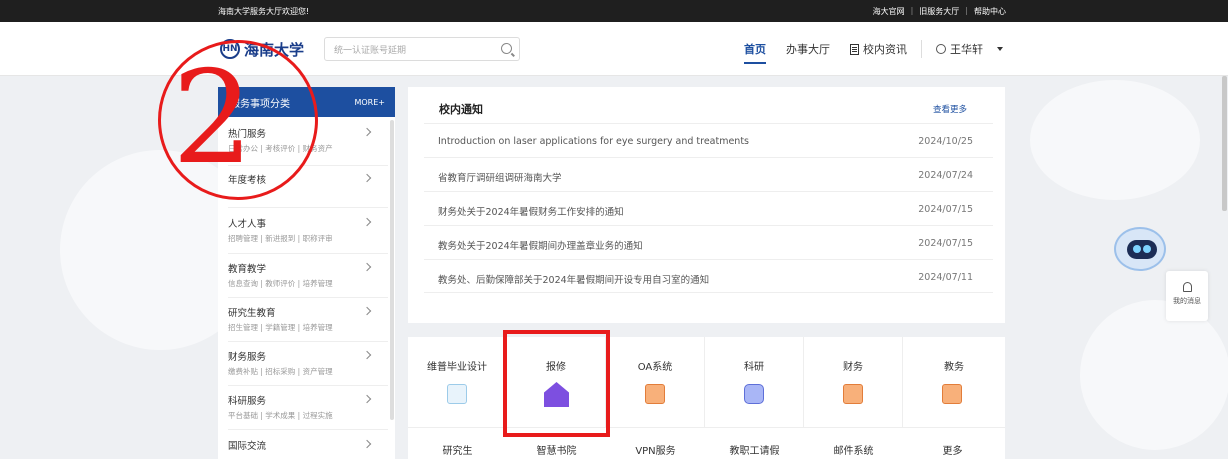 The image size is (1228, 459). I want to click on robot-face, so click(1142, 249).